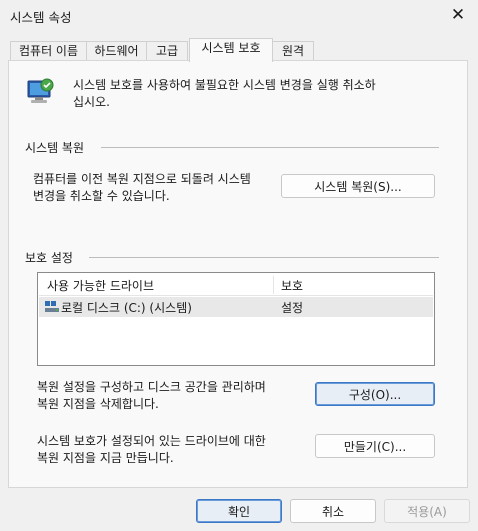  I want to click on protection-group-divider, so click(264, 257).